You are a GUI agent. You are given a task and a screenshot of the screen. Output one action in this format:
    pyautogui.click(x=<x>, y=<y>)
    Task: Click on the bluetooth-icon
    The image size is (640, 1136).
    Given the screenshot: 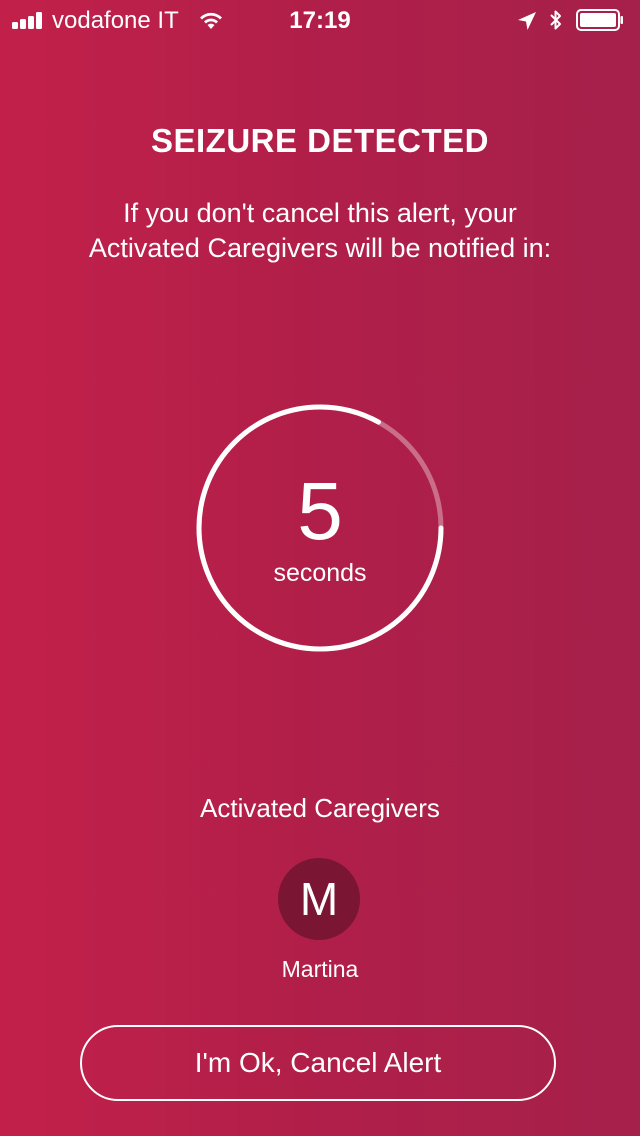 What is the action you would take?
    pyautogui.click(x=555, y=20)
    